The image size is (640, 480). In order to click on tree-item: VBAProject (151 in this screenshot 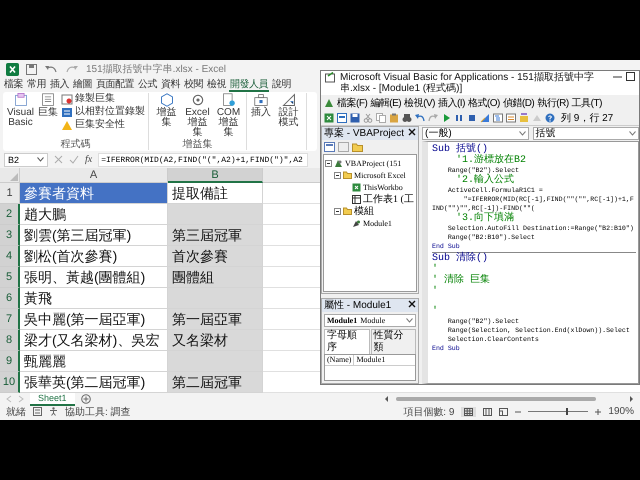, I will do `click(373, 163)`.